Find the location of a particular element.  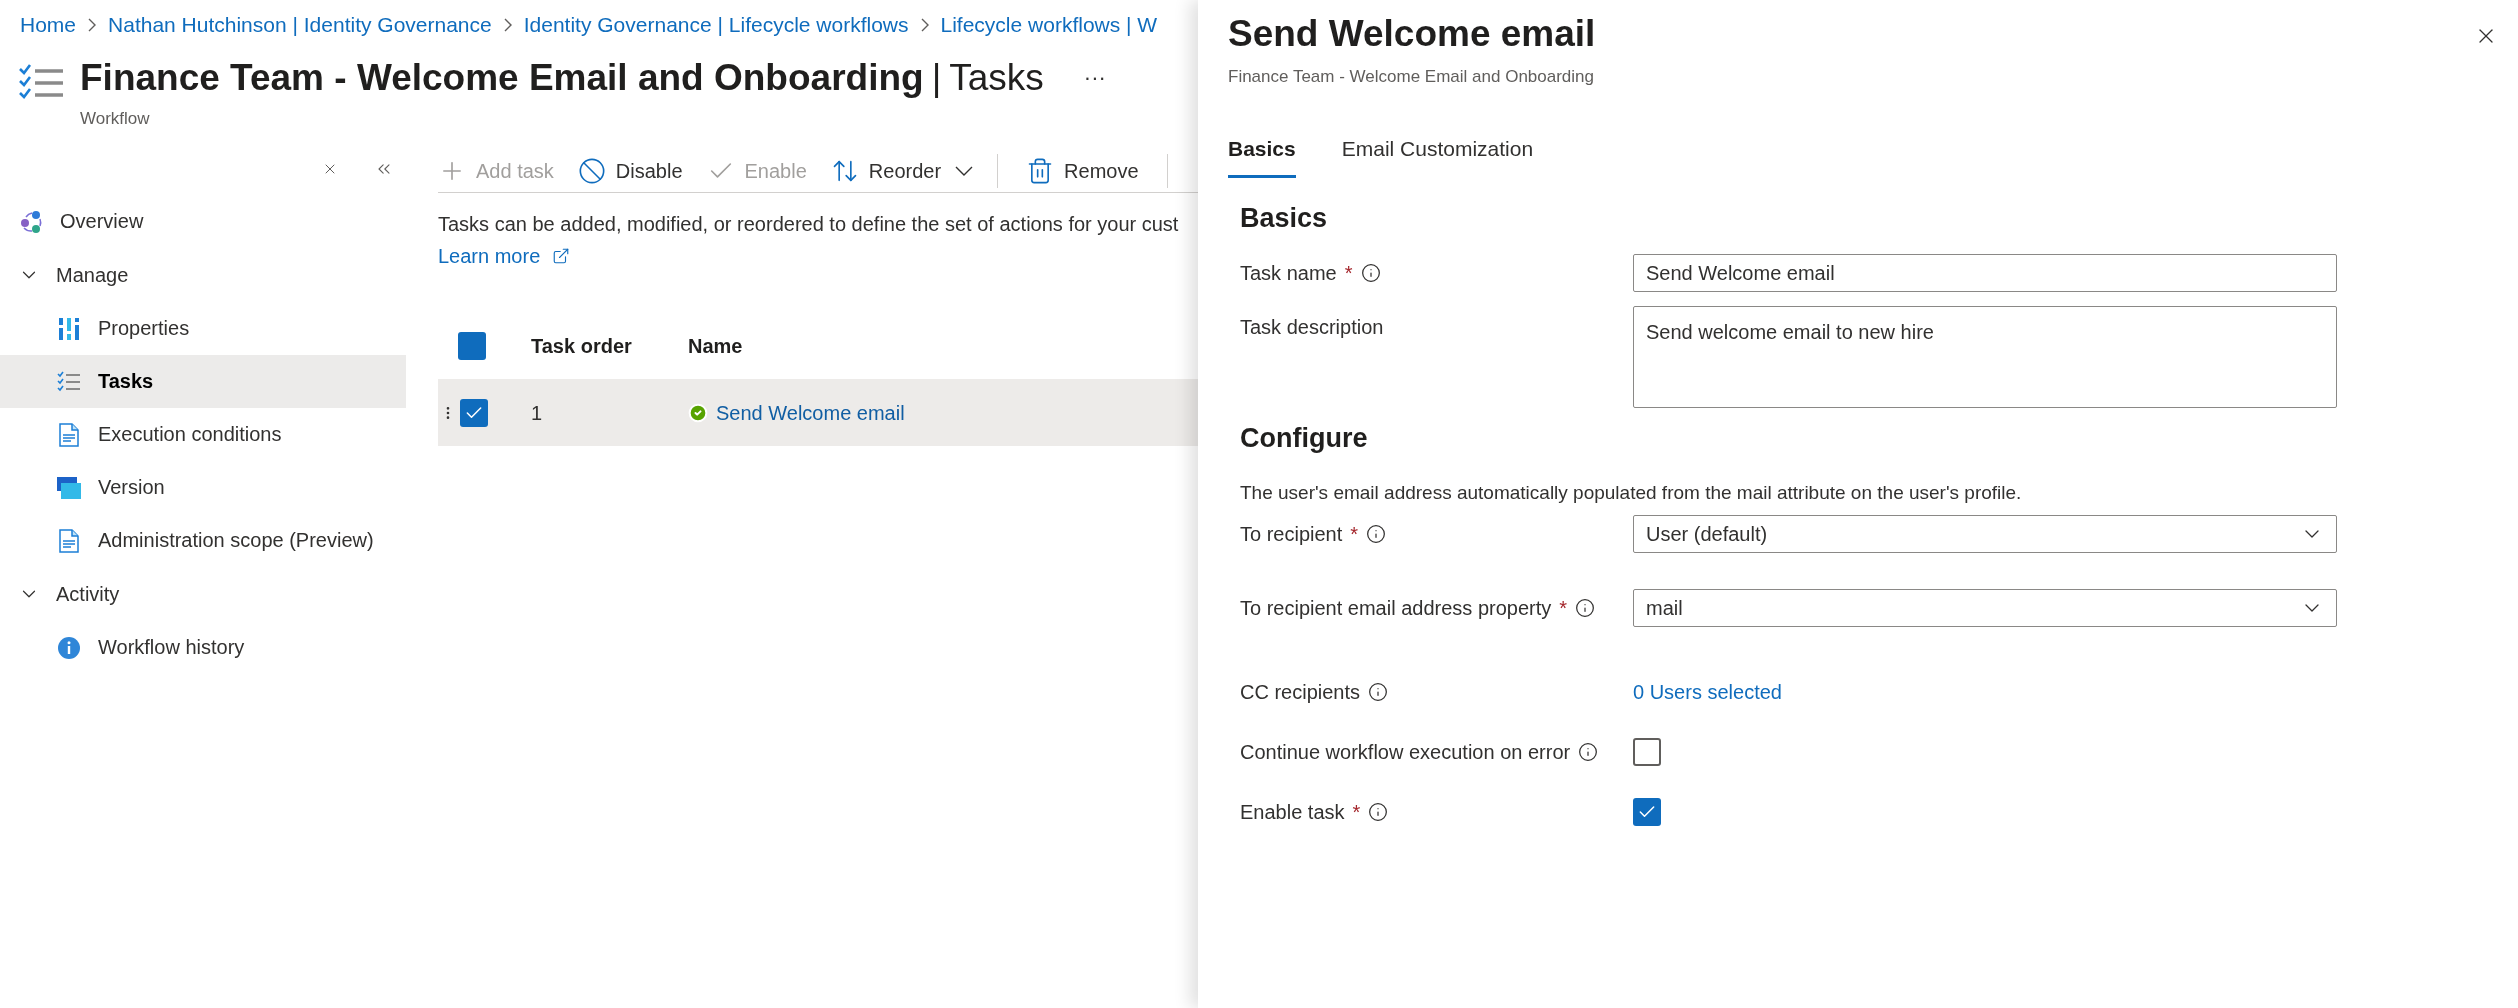

overview-icon is located at coordinates (31, 221).